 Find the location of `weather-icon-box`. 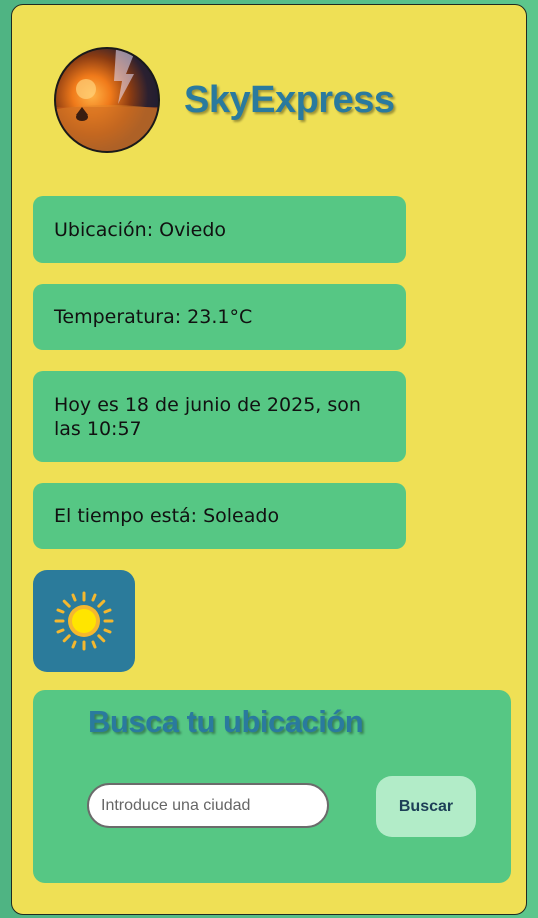

weather-icon-box is located at coordinates (84, 621).